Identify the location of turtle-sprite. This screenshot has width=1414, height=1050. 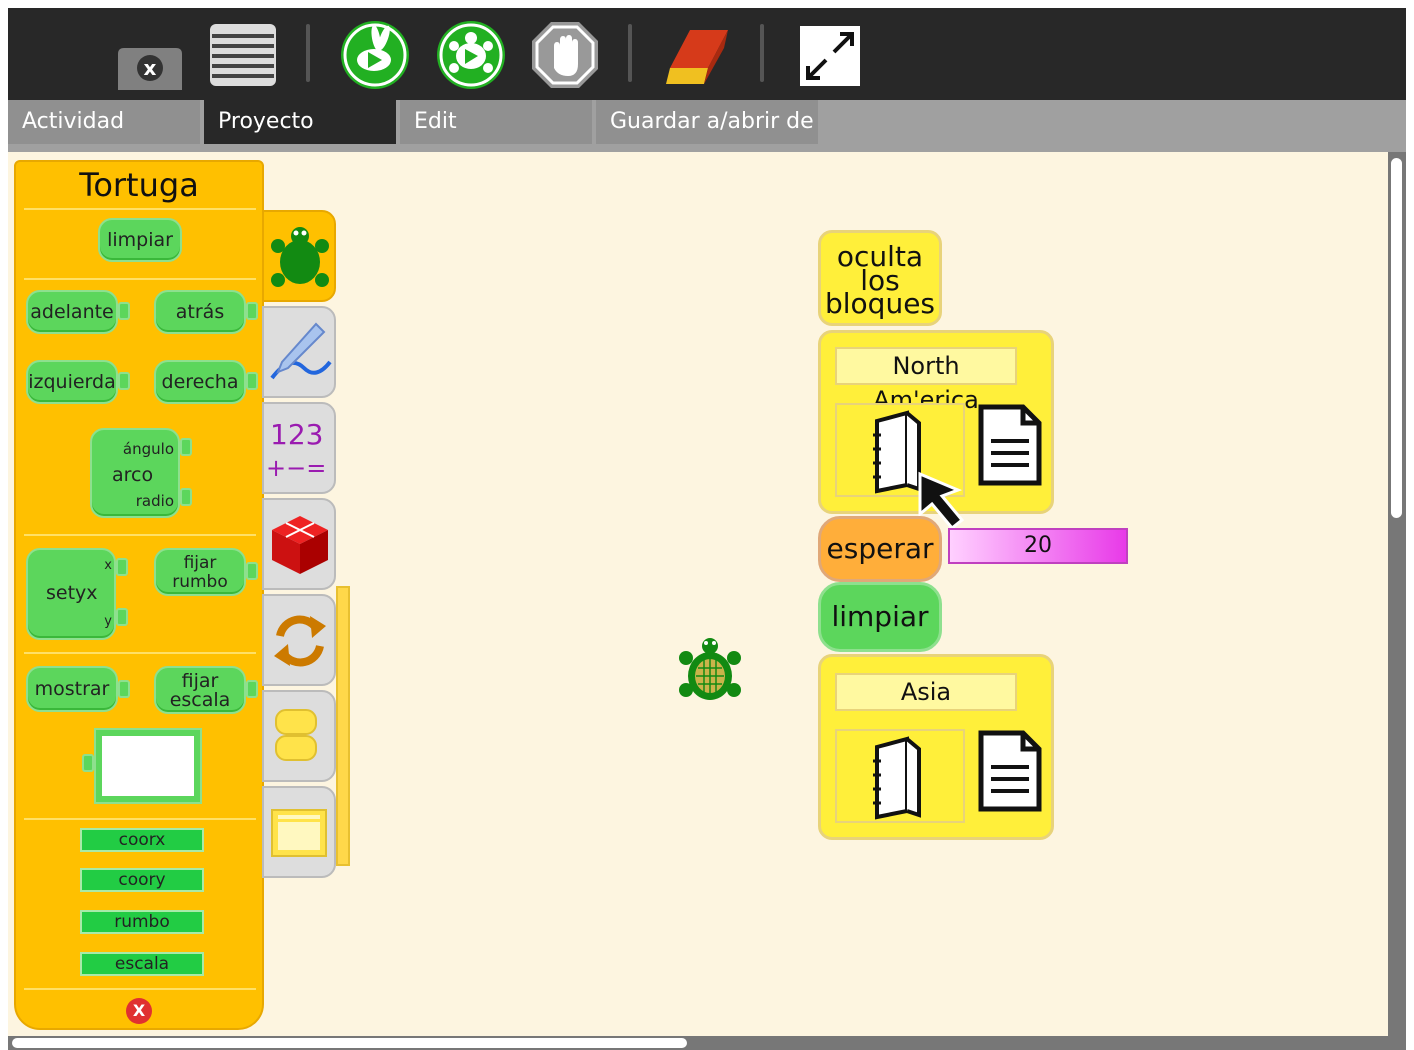
(710, 671).